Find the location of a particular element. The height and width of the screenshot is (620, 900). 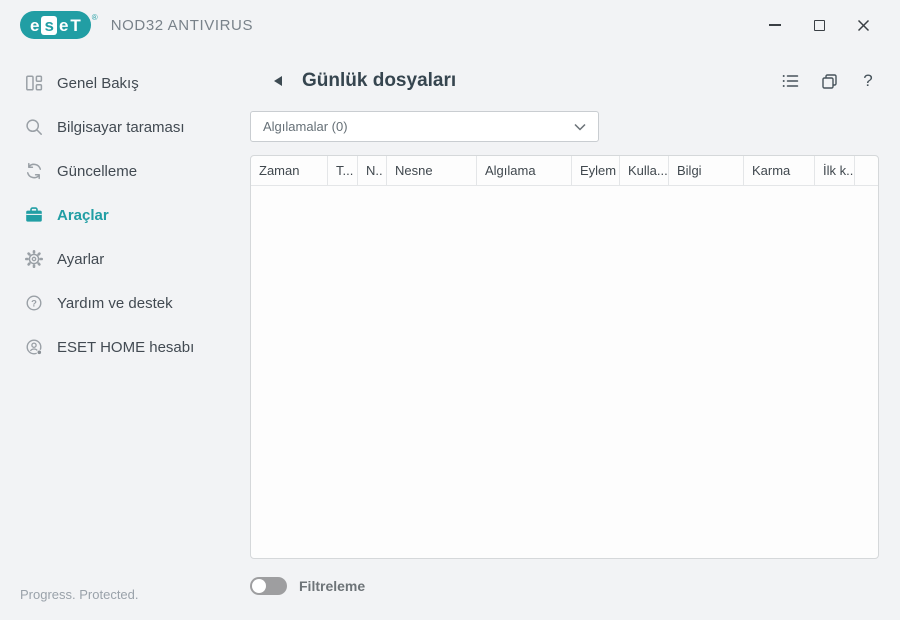

sidebar-item-eset-home-hesabi: ESET HOME hesabı is located at coordinates (125, 347).